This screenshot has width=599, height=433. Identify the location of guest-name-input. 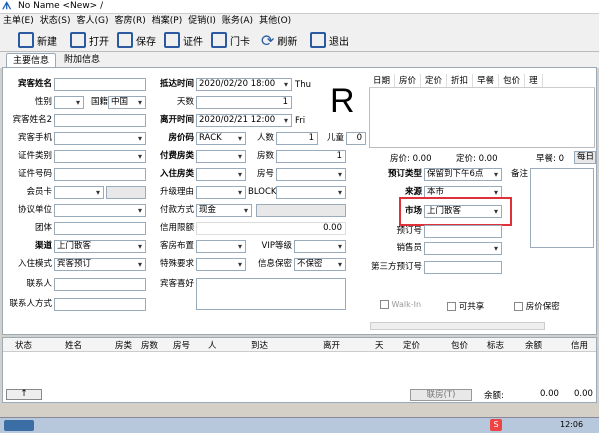
(100, 84).